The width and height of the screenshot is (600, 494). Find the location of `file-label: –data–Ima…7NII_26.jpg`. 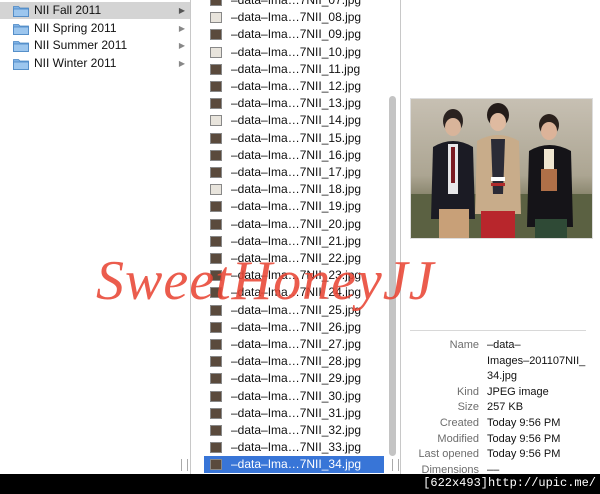

file-label: –data–Ima…7NII_26.jpg is located at coordinates (296, 326).